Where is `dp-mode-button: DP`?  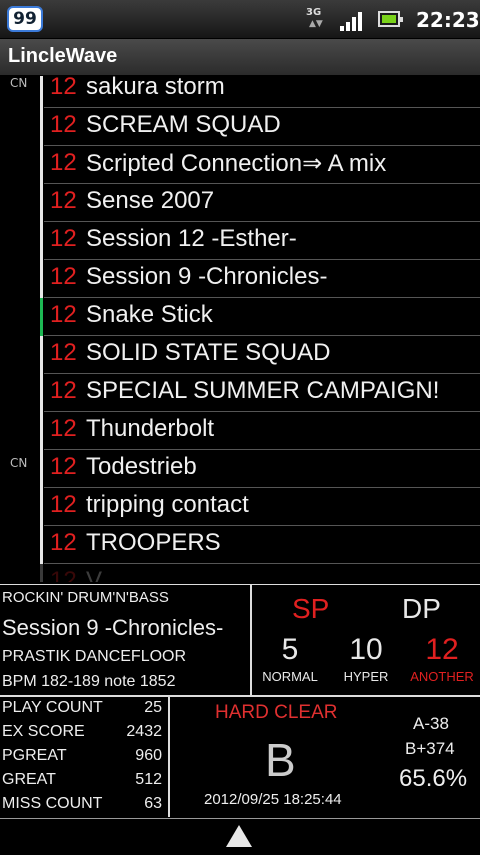
dp-mode-button: DP is located at coordinates (421, 609).